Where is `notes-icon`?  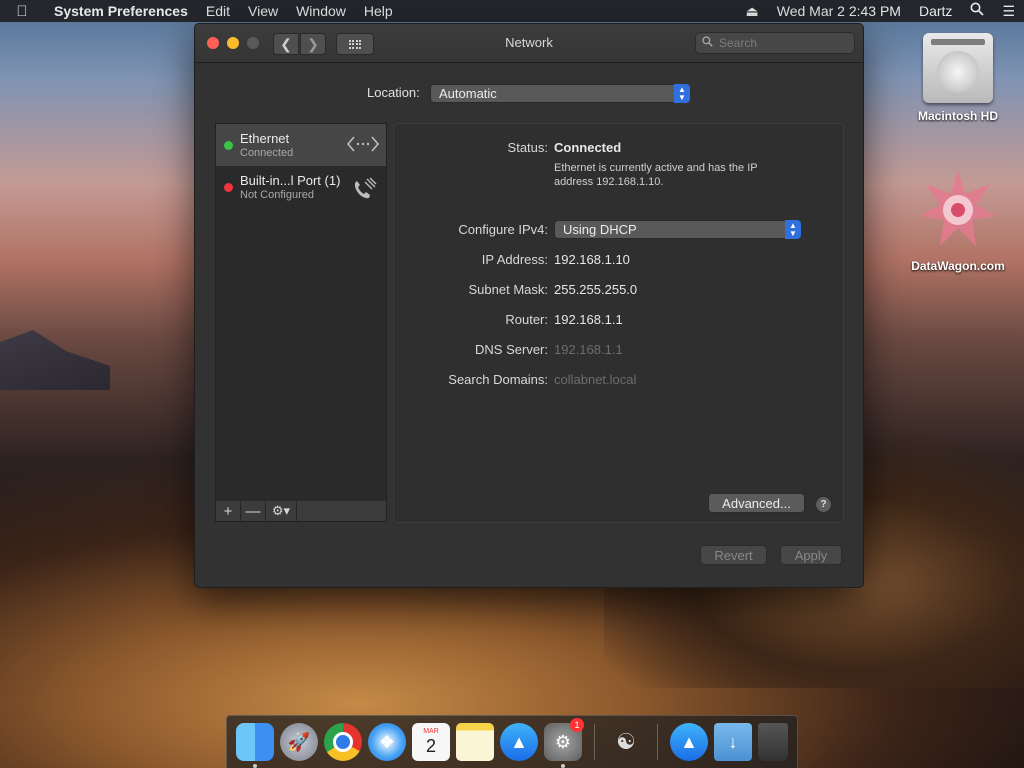 notes-icon is located at coordinates (475, 742).